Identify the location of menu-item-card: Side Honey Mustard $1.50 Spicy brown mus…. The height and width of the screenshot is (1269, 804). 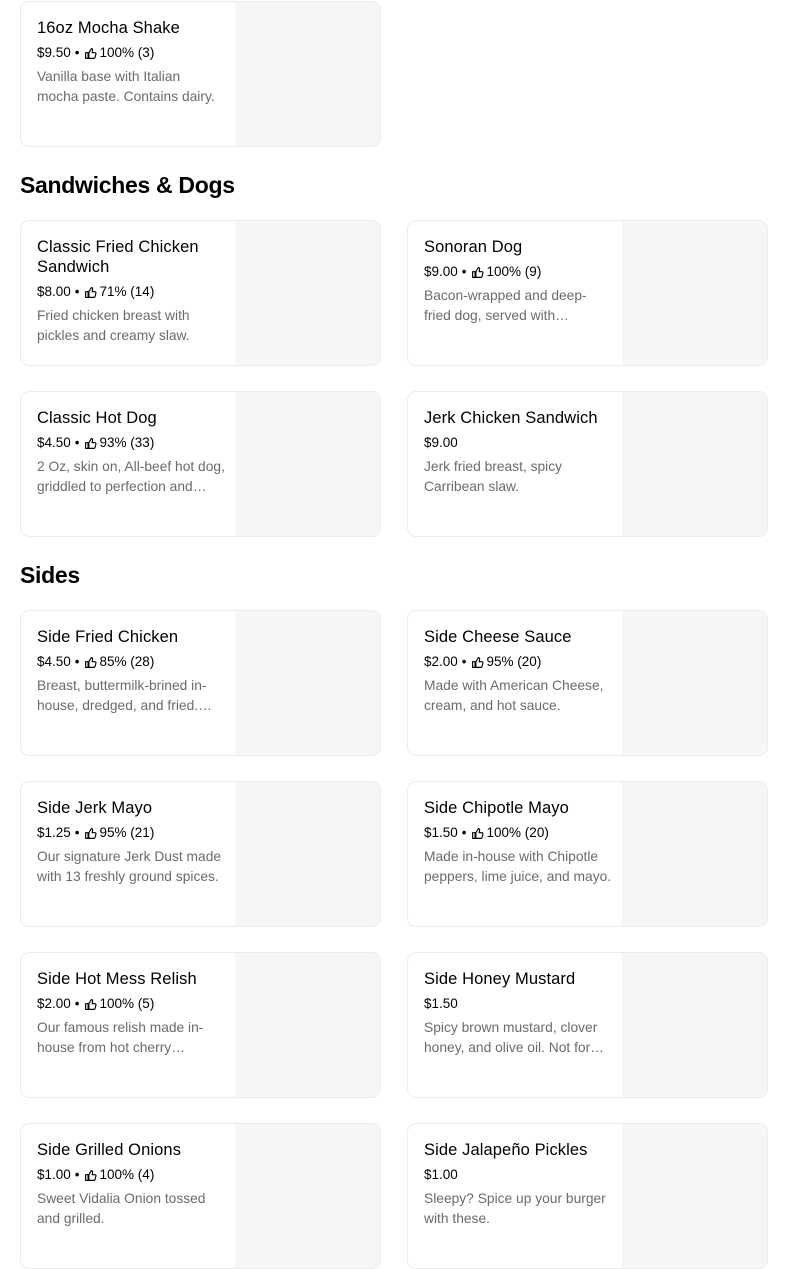
(587, 1025).